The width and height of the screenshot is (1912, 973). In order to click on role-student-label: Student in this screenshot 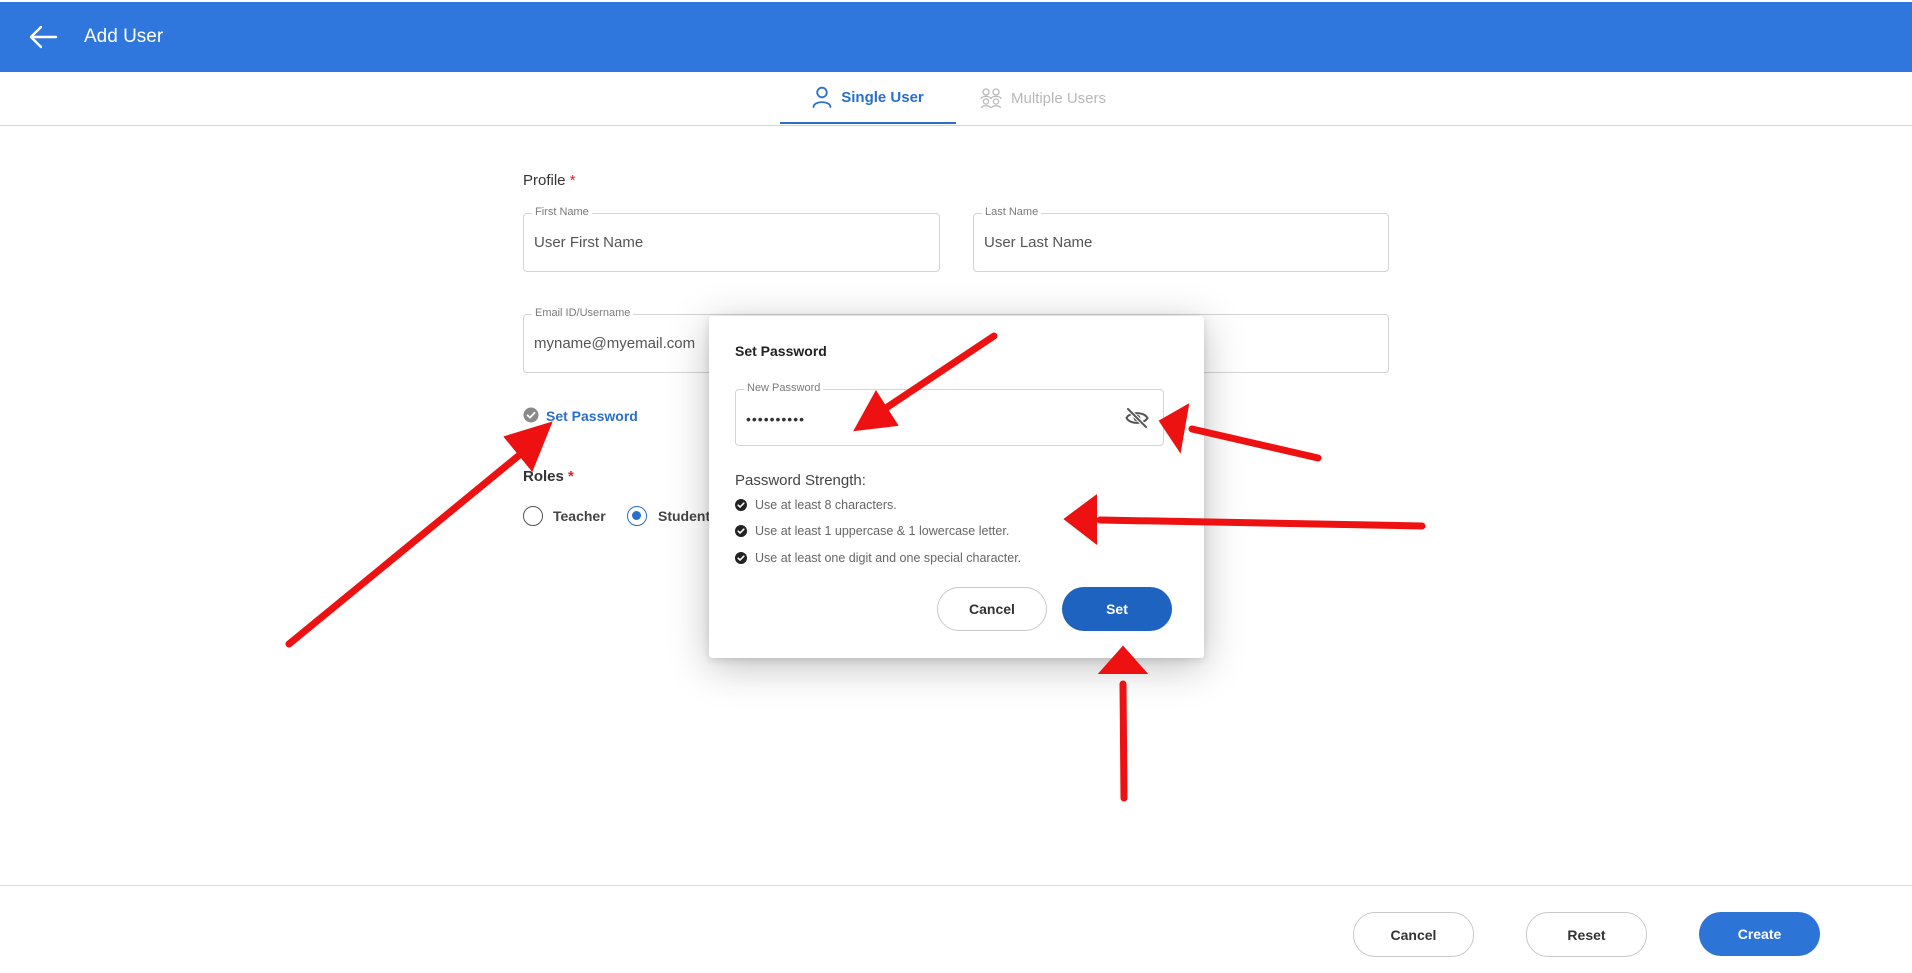, I will do `click(684, 516)`.